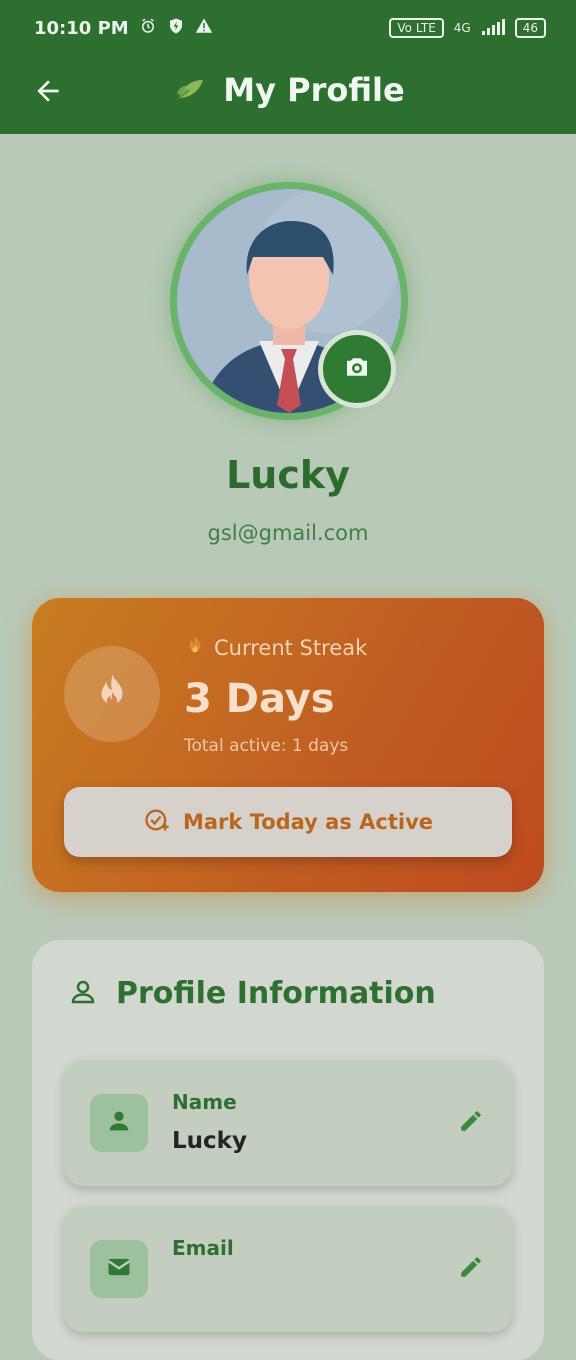 The width and height of the screenshot is (576, 1360). I want to click on status-right: Vo LTE 4G 46, so click(467, 28).